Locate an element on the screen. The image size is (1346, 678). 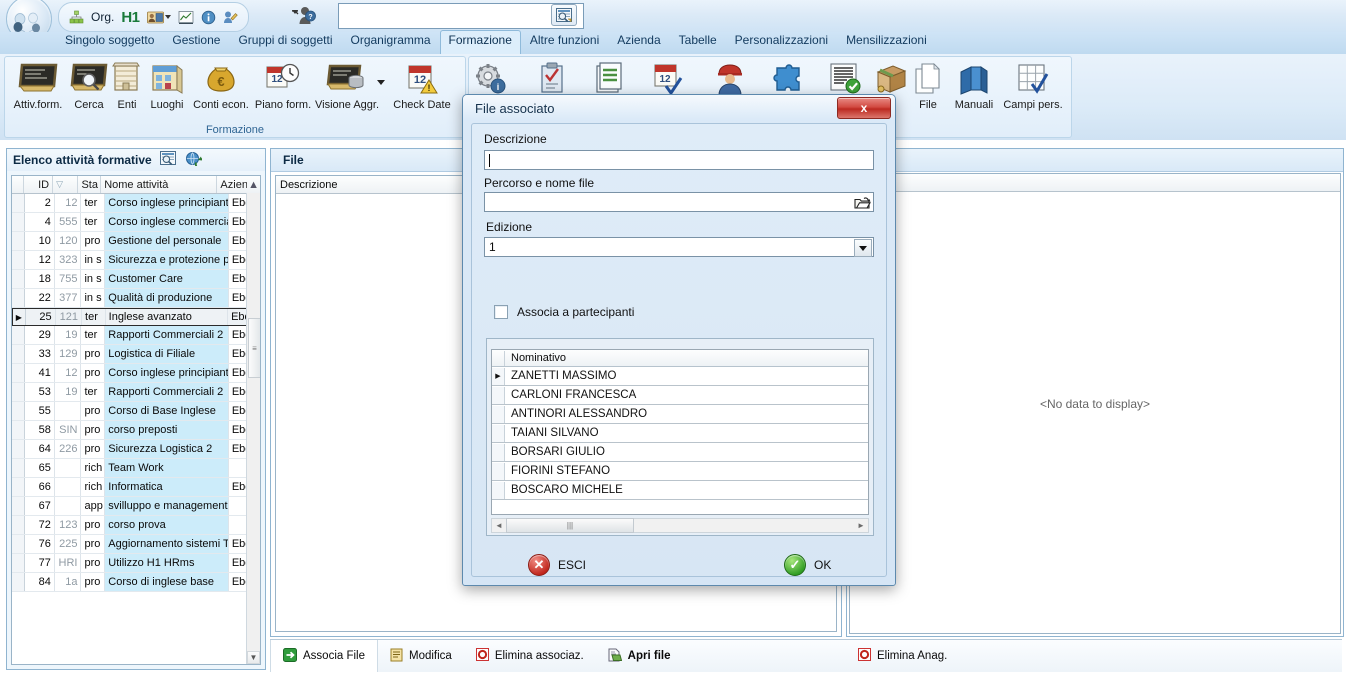
esci-button: ✕ ESCI is located at coordinates (557, 565).